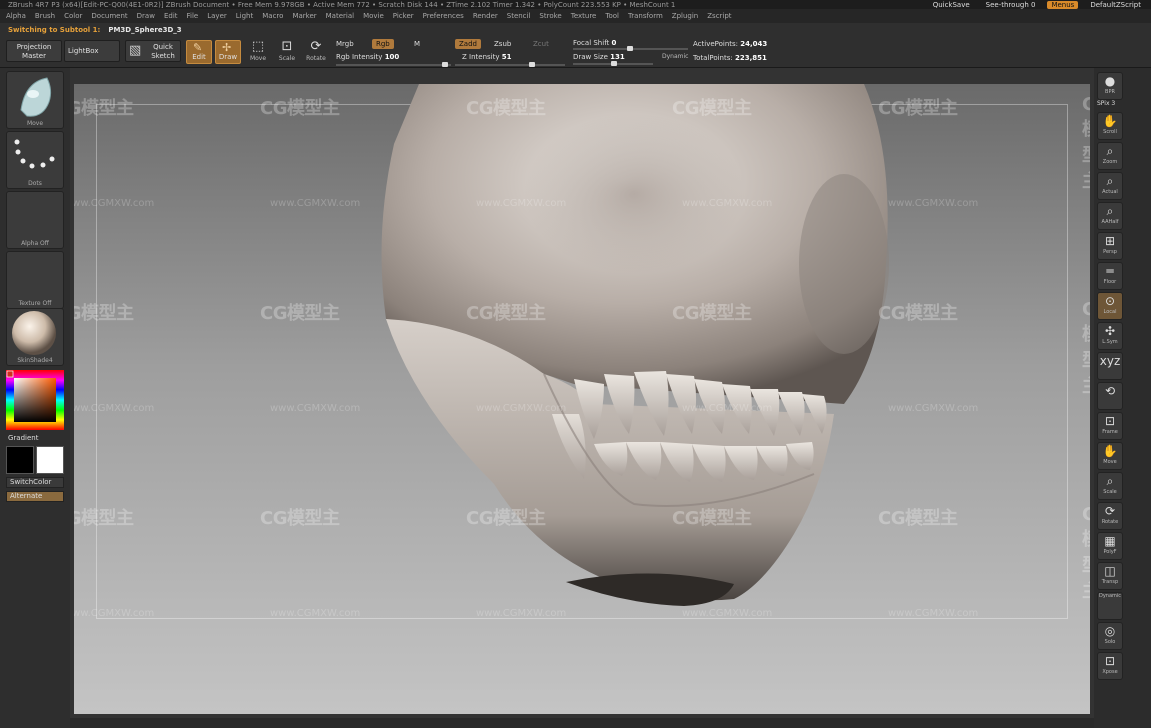 The width and height of the screenshot is (1151, 728). What do you see at coordinates (193, 16) in the screenshot?
I see `menu-file: File` at bounding box center [193, 16].